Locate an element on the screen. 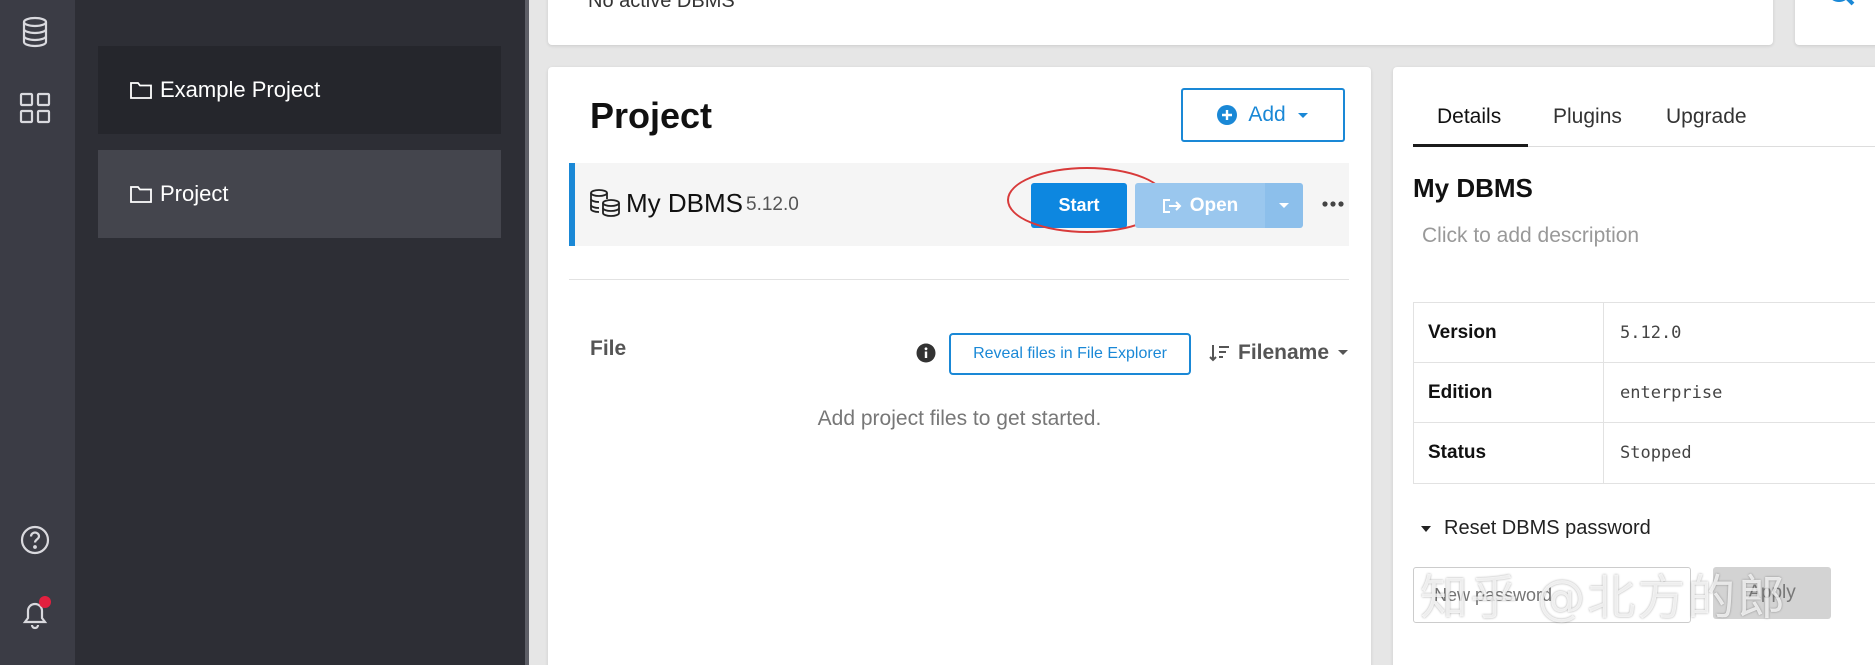  dbms-name: My DBMS is located at coordinates (684, 203).